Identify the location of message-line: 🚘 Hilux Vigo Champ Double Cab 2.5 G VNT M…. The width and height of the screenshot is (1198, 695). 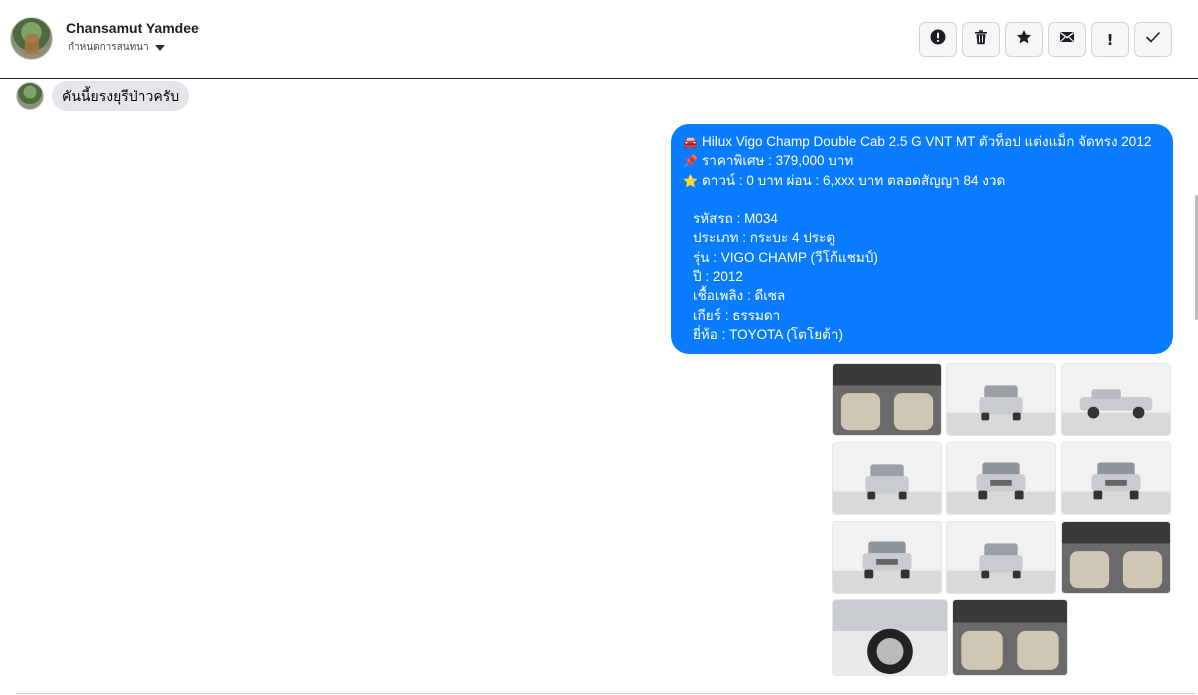
(923, 141).